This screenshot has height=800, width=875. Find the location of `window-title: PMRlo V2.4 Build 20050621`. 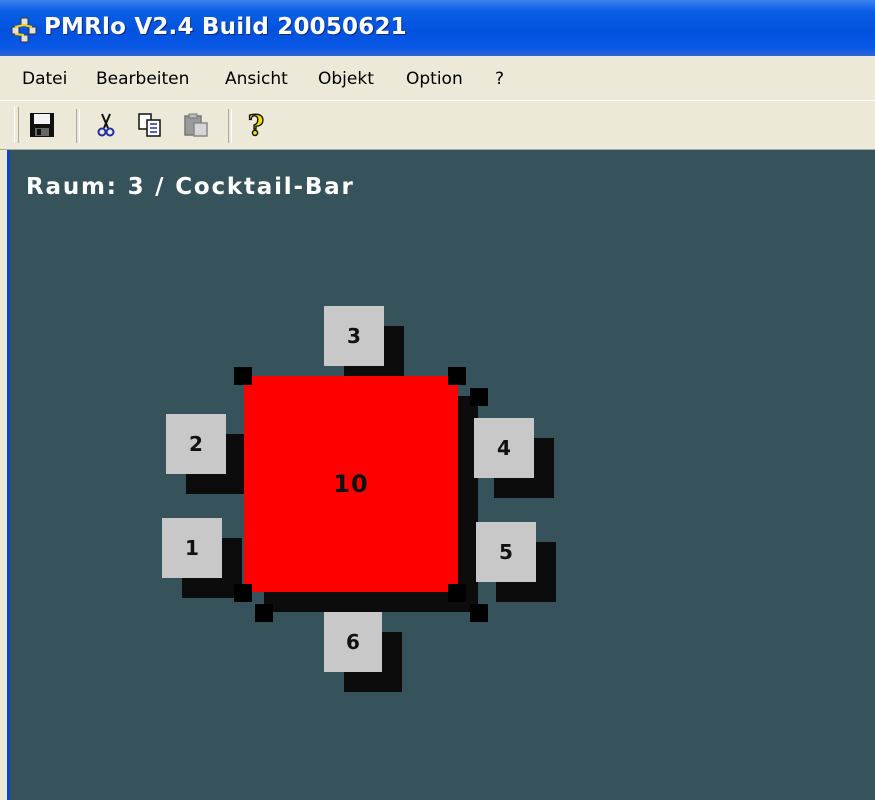

window-title: PMRlo V2.4 Build 20050621 is located at coordinates (225, 27).